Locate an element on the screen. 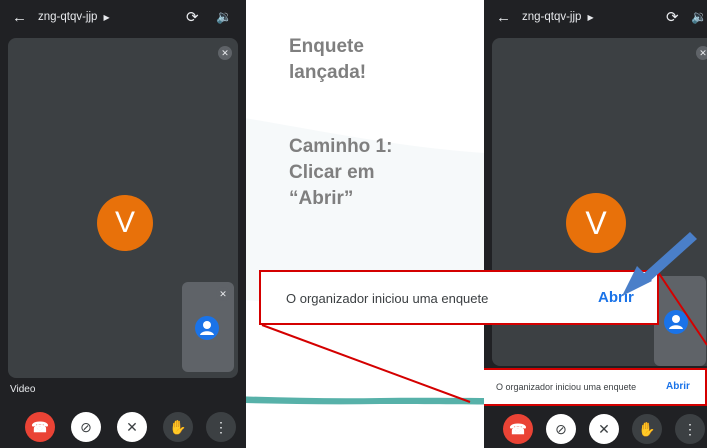  self-view-tile is located at coordinates (680, 321).